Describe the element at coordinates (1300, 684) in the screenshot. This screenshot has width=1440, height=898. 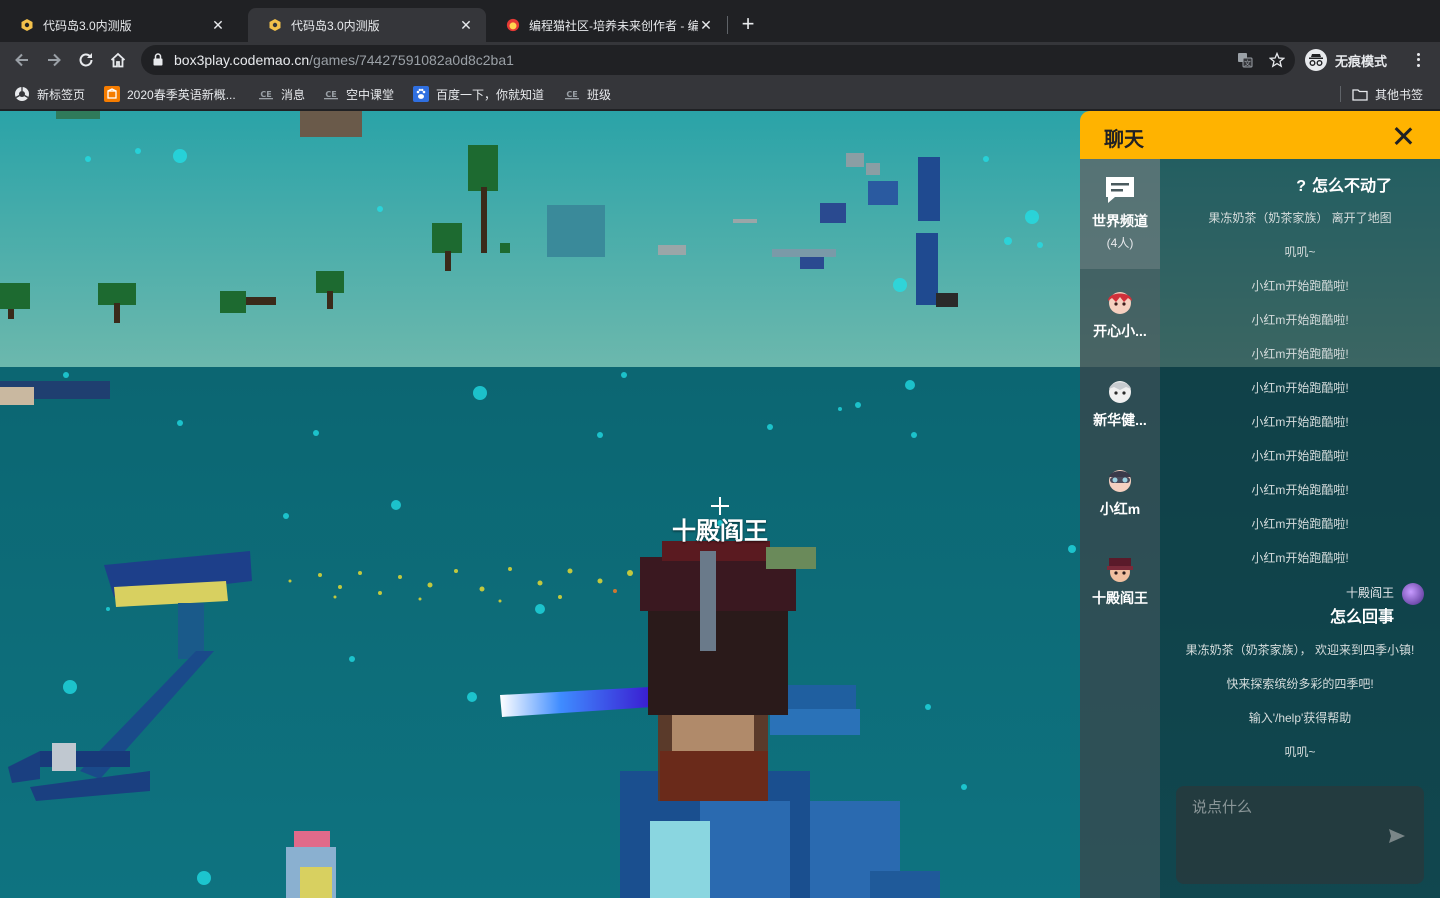
I see `message: 快来探索缤纷多彩的四季吧!` at that location.